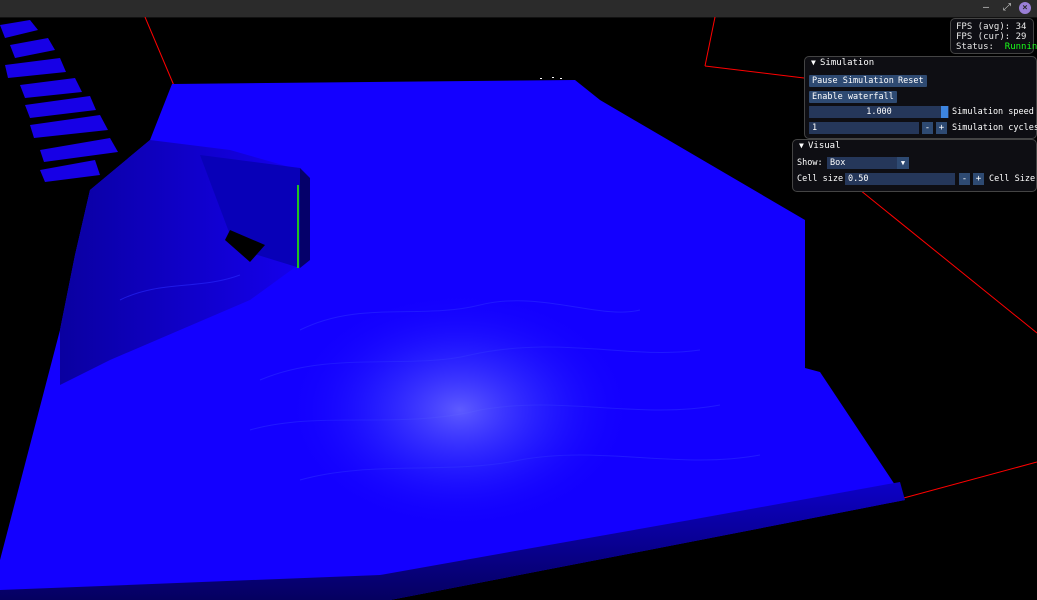 This screenshot has height=600, width=1037. What do you see at coordinates (460, 410) in the screenshot?
I see `water-glow` at bounding box center [460, 410].